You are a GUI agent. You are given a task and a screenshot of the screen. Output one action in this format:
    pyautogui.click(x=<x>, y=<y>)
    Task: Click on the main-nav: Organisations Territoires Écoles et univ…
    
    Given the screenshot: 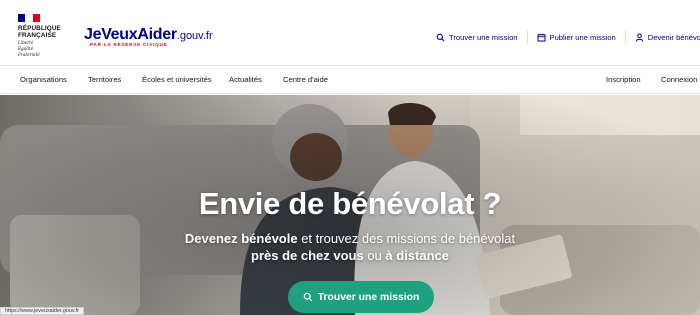 What is the action you would take?
    pyautogui.click(x=350, y=80)
    